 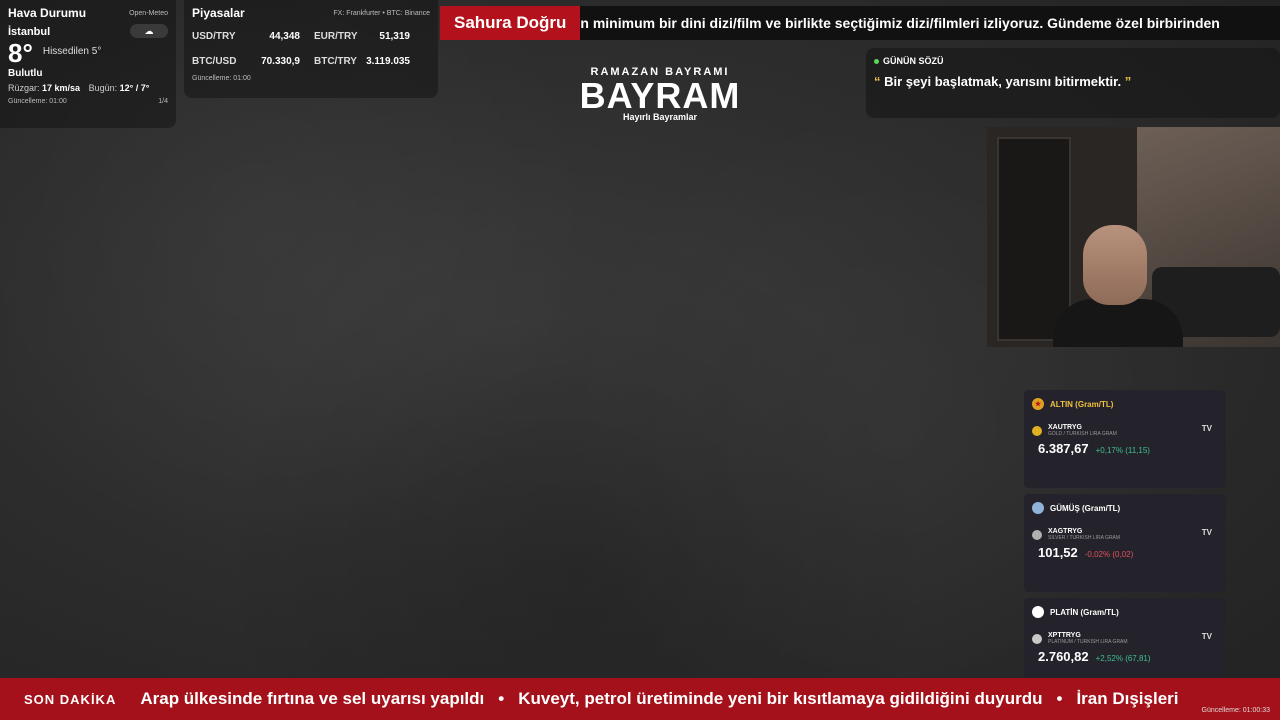 I want to click on top-ticker-tag: Sahura Doğru, so click(x=510, y=23).